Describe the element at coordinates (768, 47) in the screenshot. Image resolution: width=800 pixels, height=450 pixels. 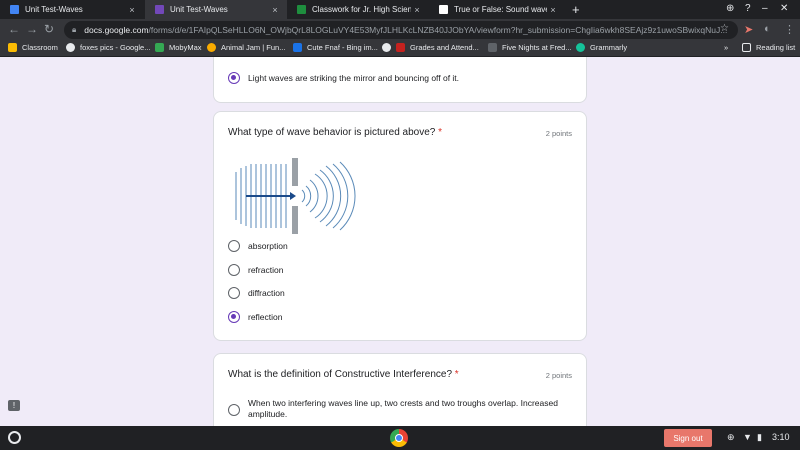
I see `reading-list-button: Reading list` at that location.